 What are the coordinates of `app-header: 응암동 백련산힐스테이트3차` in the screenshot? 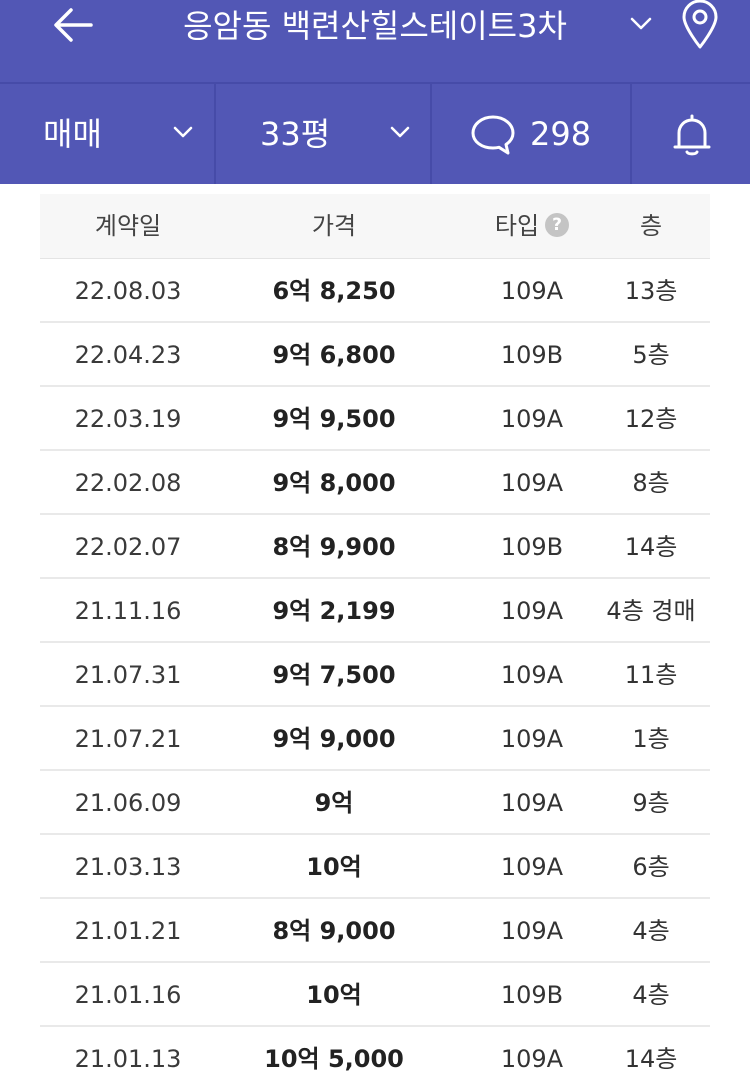 It's located at (375, 41).